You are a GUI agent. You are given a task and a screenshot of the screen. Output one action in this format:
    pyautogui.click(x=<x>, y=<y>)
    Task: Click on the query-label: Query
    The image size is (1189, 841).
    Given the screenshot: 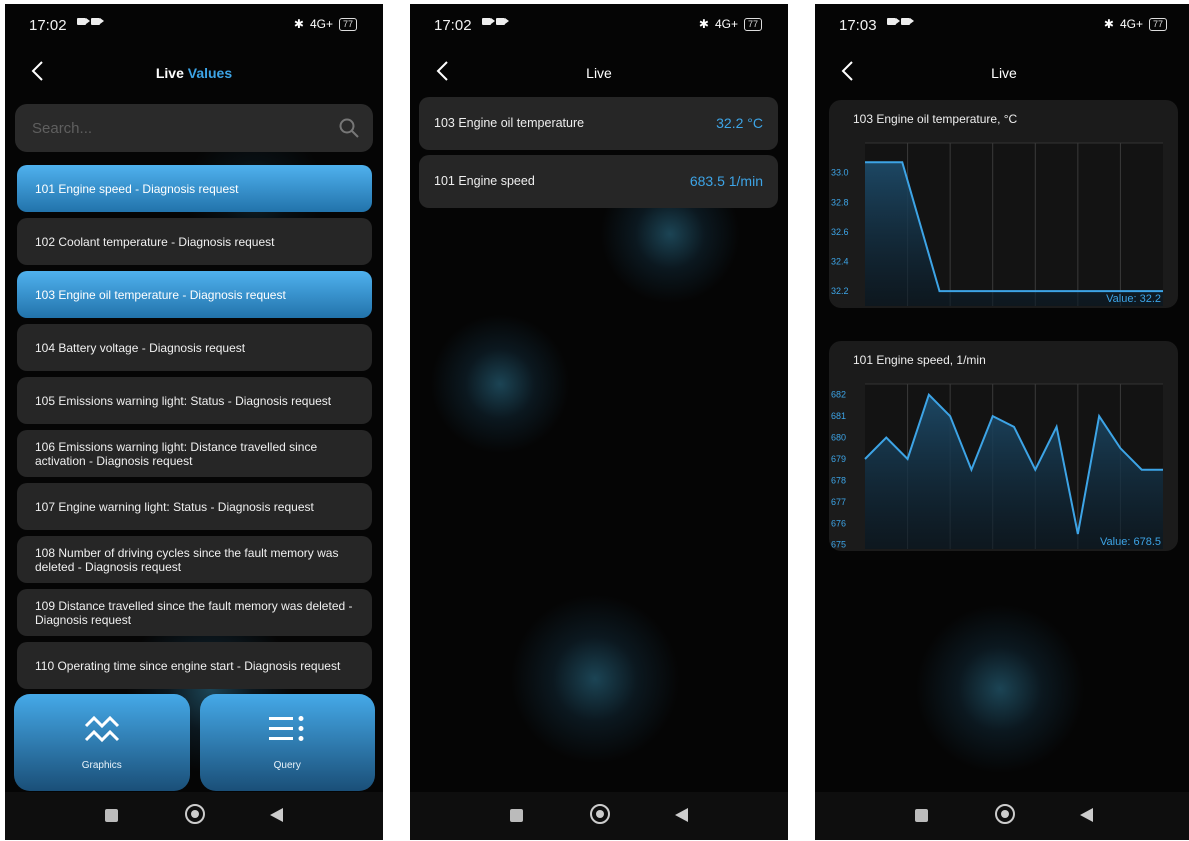 What is the action you would take?
    pyautogui.click(x=287, y=765)
    